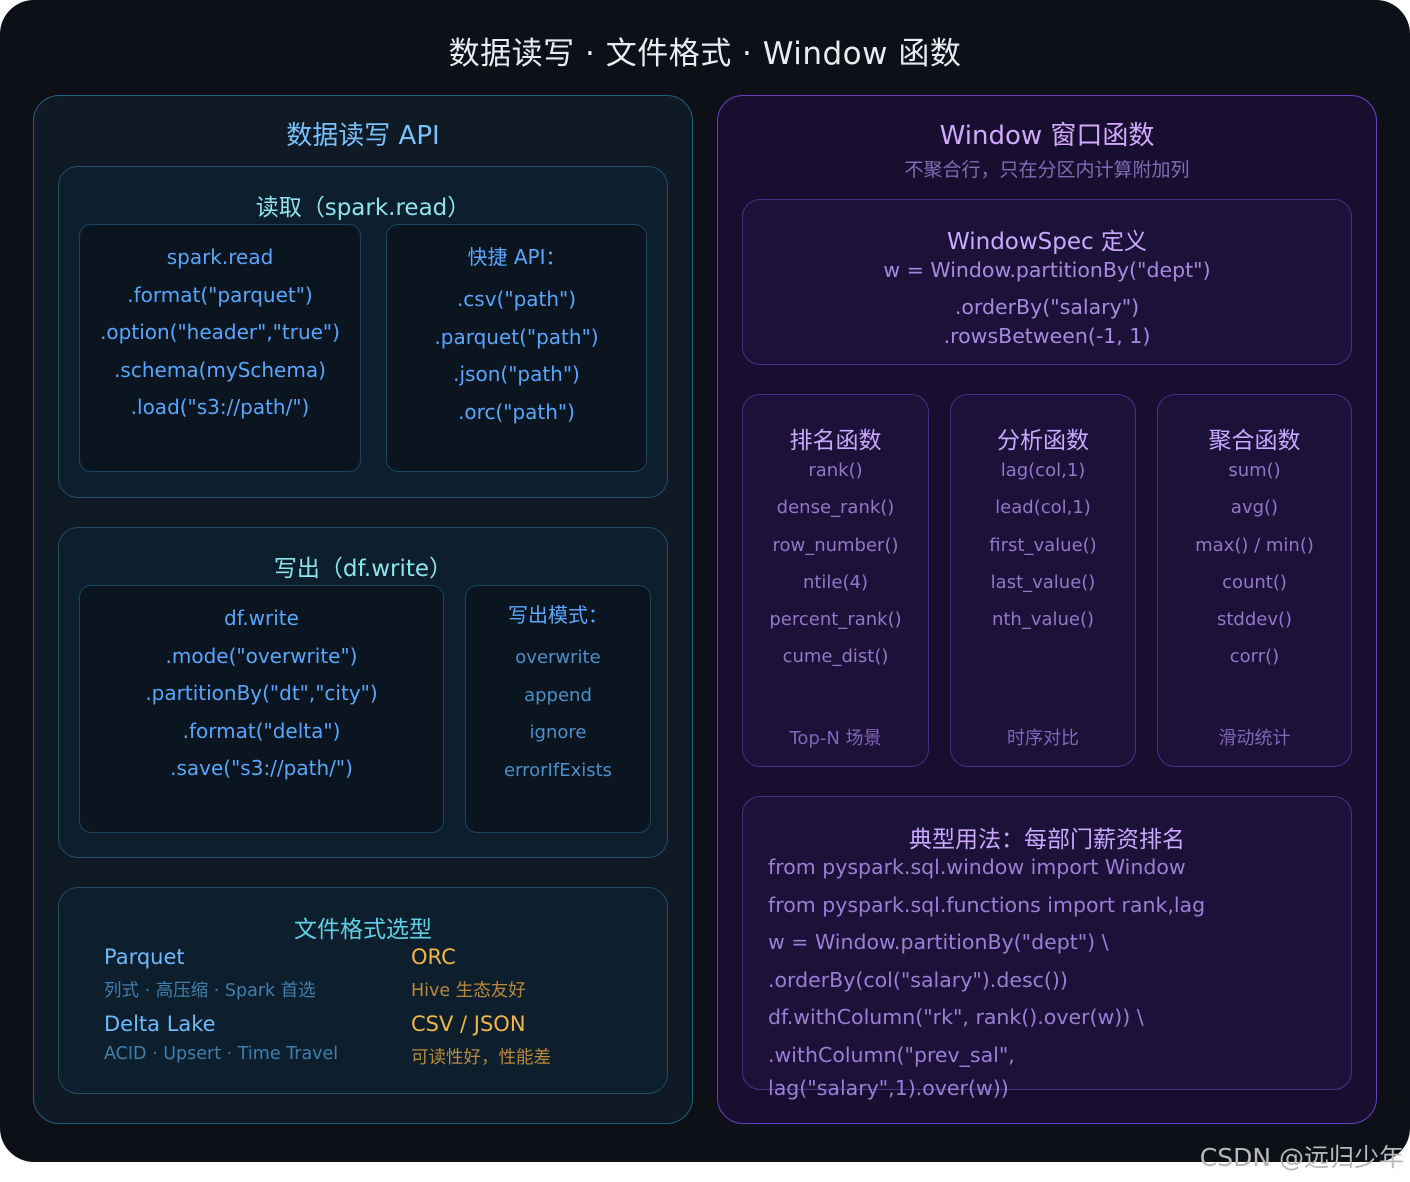  What do you see at coordinates (363, 208) in the screenshot?
I see `read-title: 读取（spark.read）` at bounding box center [363, 208].